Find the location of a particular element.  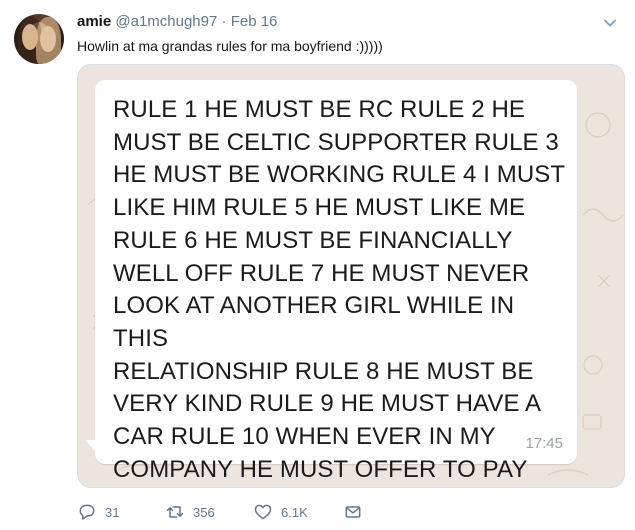

envelope-icon is located at coordinates (353, 512).